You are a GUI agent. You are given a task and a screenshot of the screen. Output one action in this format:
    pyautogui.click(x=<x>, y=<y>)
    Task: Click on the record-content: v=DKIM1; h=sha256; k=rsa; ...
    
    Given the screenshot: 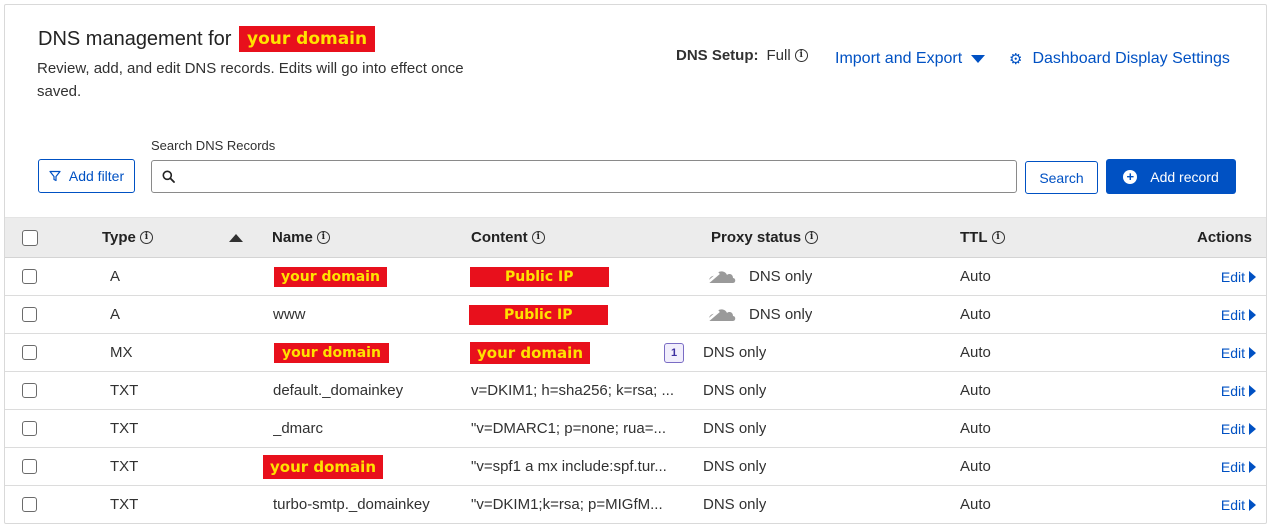 What is the action you would take?
    pyautogui.click(x=573, y=390)
    